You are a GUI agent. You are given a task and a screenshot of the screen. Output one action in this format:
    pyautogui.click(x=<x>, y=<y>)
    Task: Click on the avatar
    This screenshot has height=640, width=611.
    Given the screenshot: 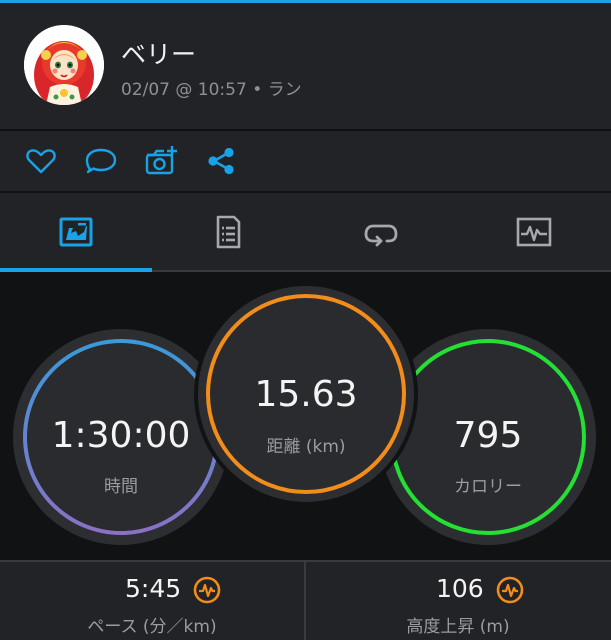 What is the action you would take?
    pyautogui.click(x=64, y=65)
    